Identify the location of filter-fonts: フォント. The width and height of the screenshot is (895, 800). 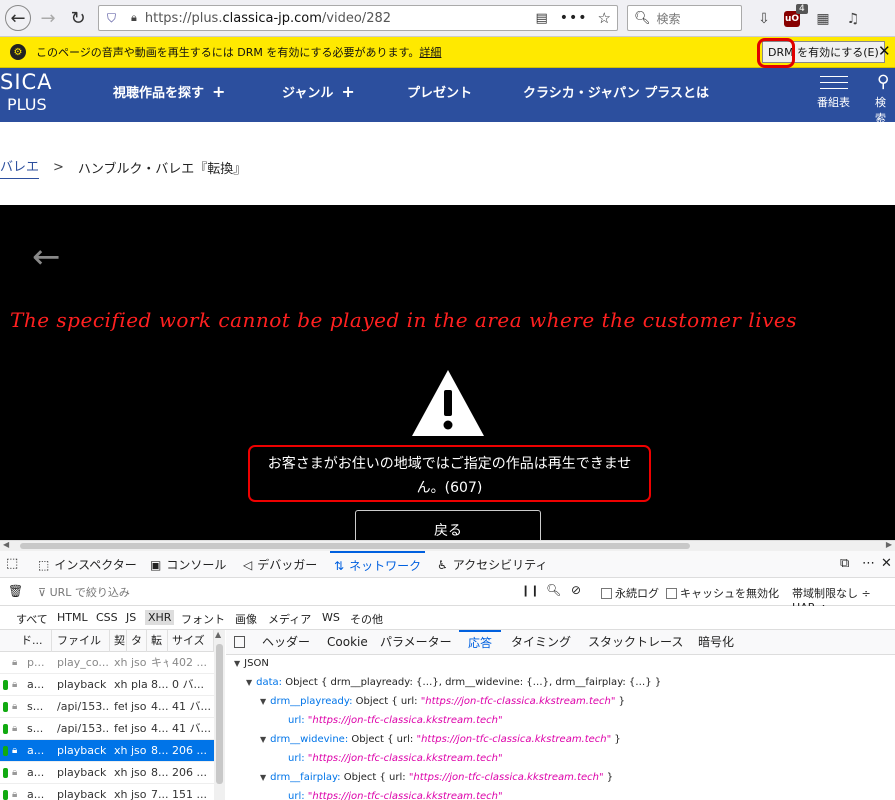
(203, 619).